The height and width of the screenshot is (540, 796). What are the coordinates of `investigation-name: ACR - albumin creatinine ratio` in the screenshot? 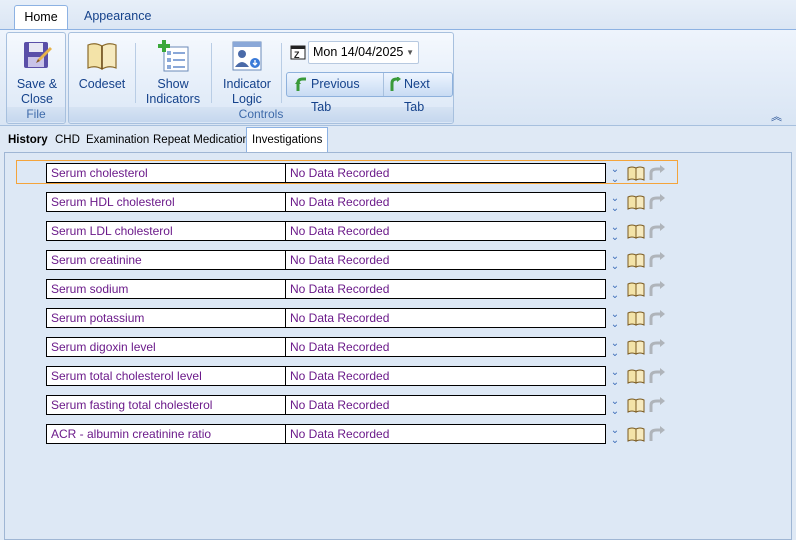 It's located at (166, 434).